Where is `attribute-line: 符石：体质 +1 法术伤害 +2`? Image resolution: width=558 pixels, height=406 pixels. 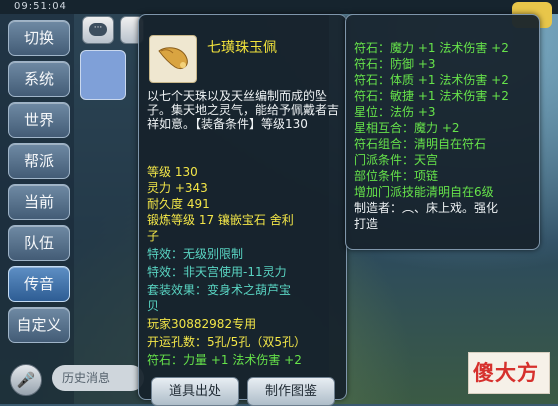
attribute-line: 符石：体质 +1 法术伤害 +2 is located at coordinates (431, 80).